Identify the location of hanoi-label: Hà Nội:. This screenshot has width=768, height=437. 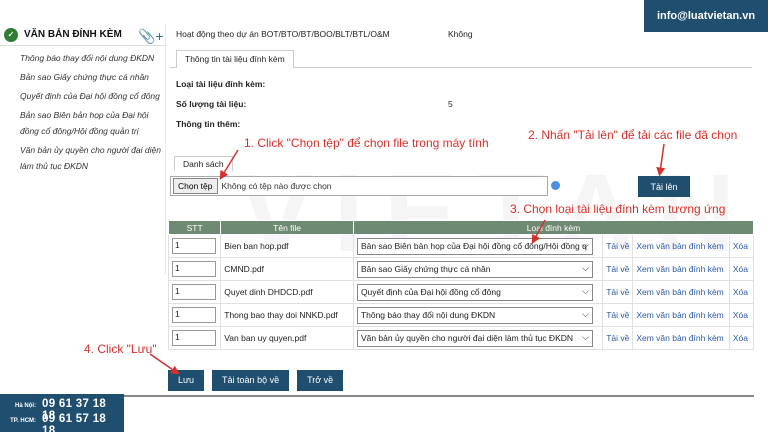
(26, 406).